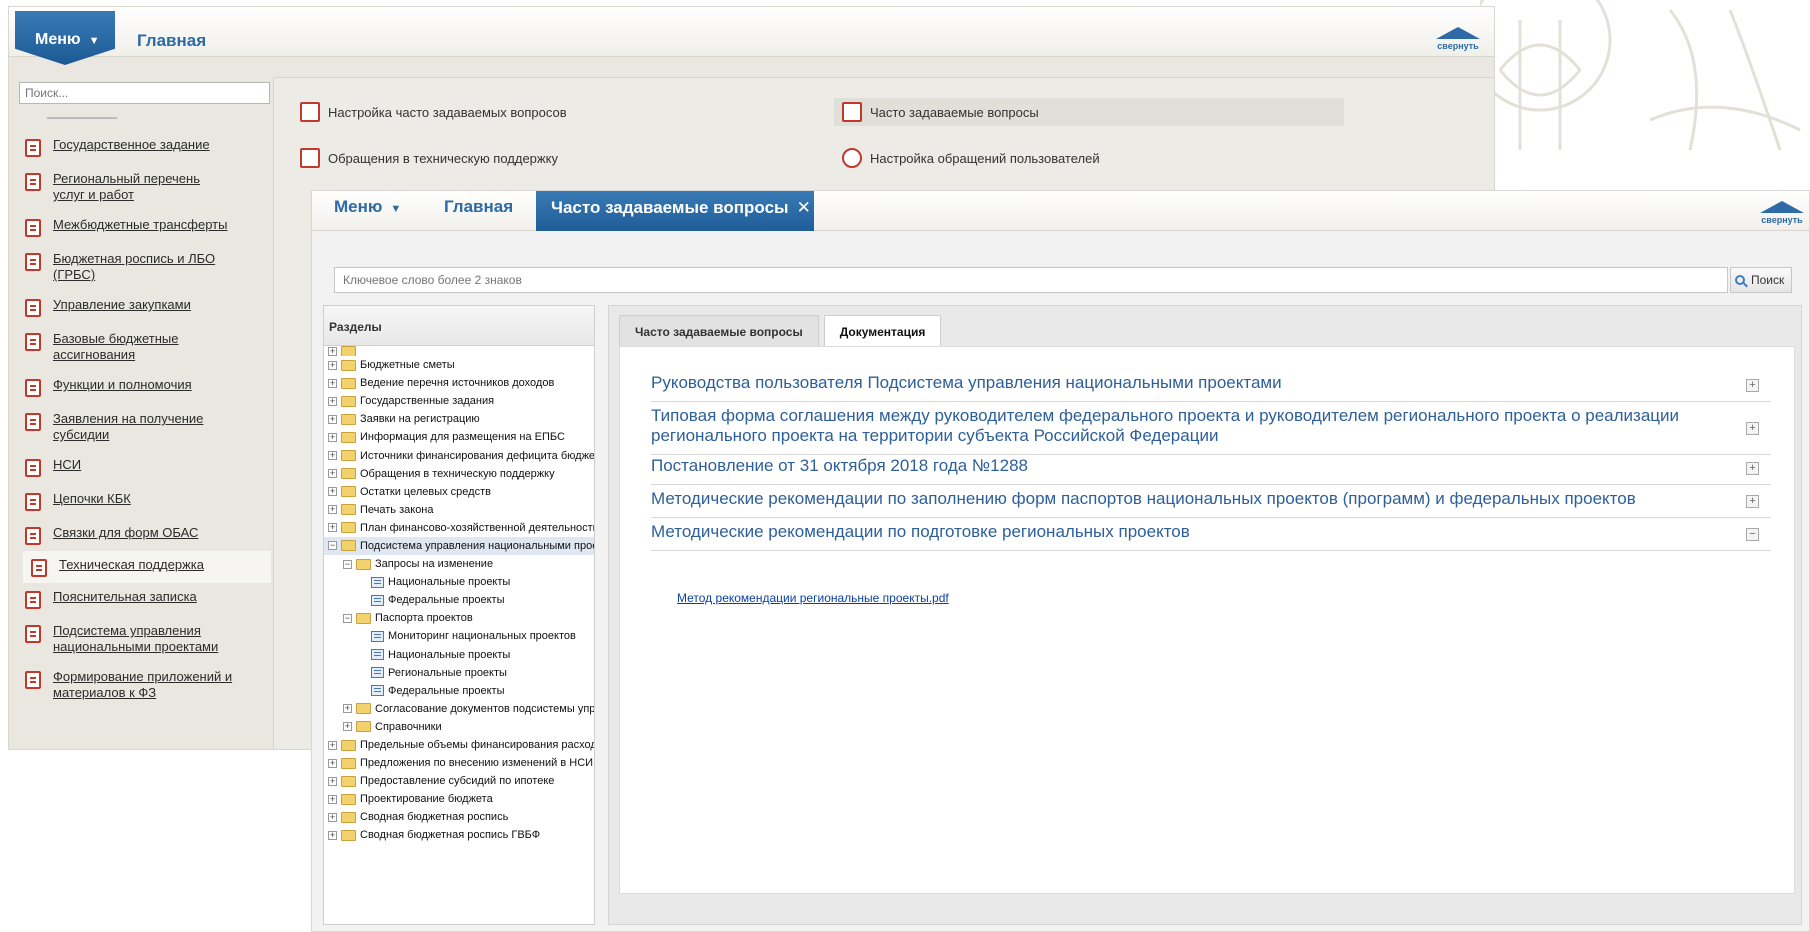 This screenshot has height=932, width=1810. I want to click on sidebar-item-reg-perechen: Региональный перечень услуг и работ, so click(140, 187).